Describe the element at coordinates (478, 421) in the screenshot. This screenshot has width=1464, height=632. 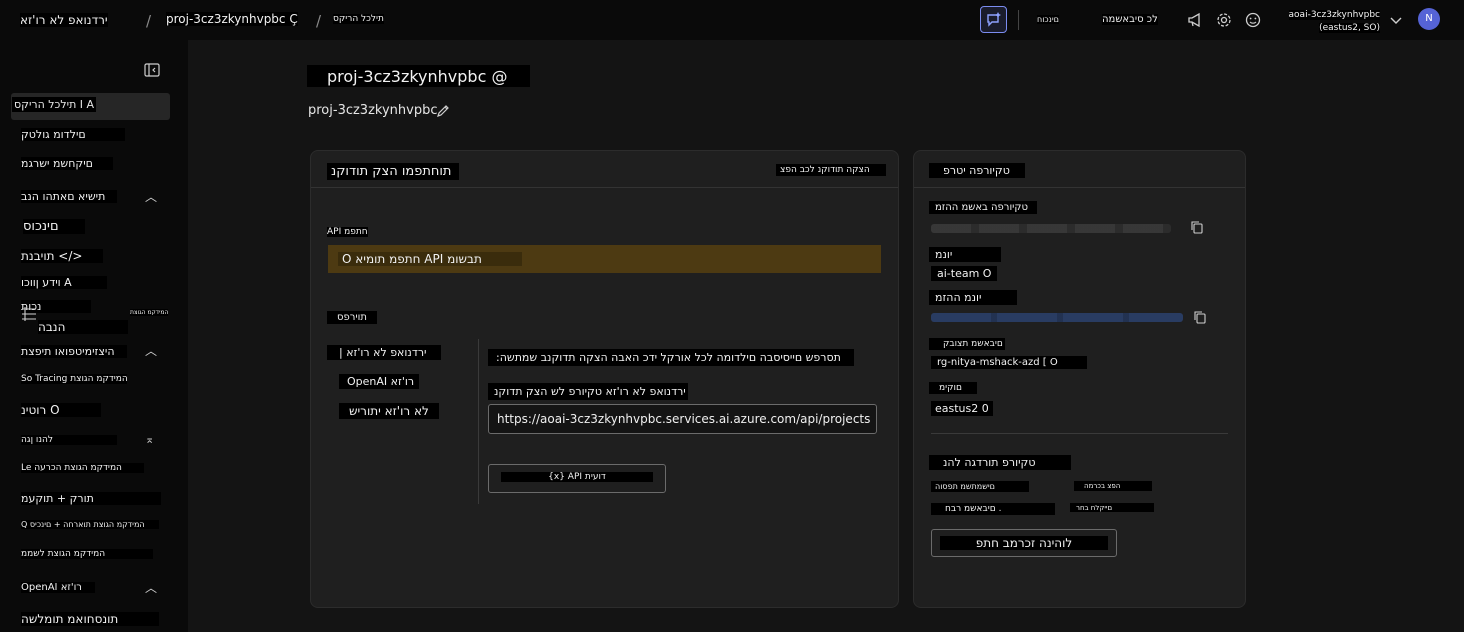
I see `tabs-divider` at that location.